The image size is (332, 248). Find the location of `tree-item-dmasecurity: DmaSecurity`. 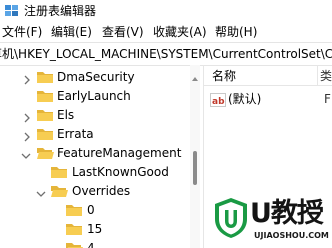

tree-item-dmasecurity: DmaSecurity is located at coordinates (95, 77).